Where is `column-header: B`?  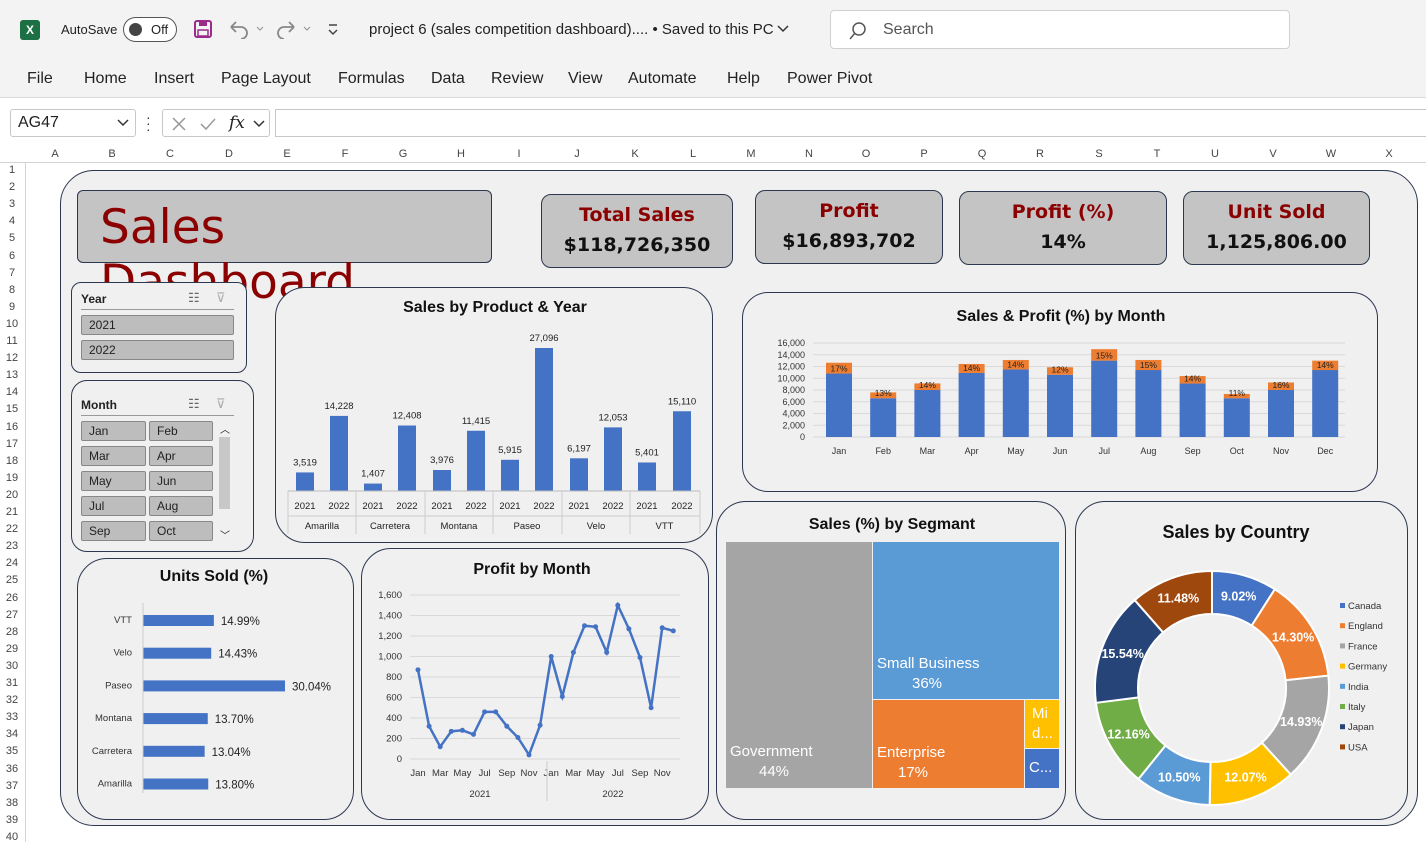
column-header: B is located at coordinates (112, 154).